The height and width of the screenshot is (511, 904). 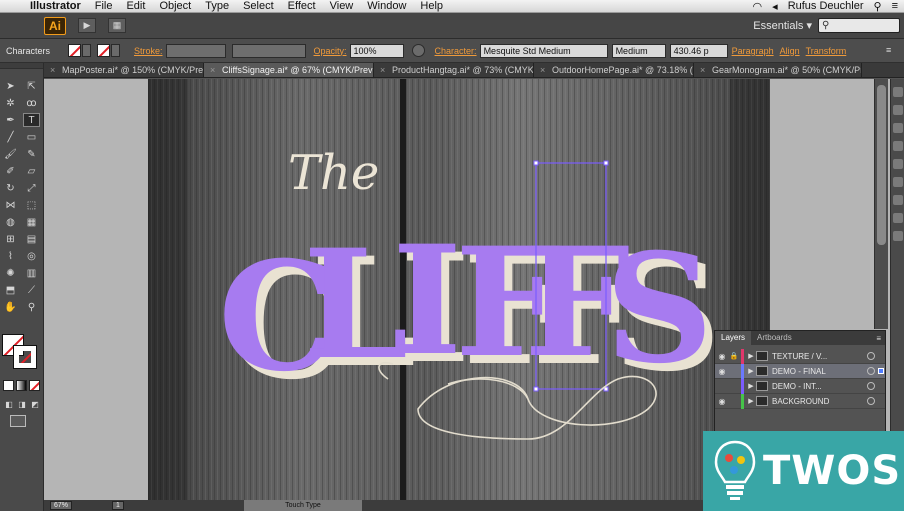 I want to click on layer-row-demo-final: ◉ ▶ DEMO - FINAL, so click(x=800, y=371).